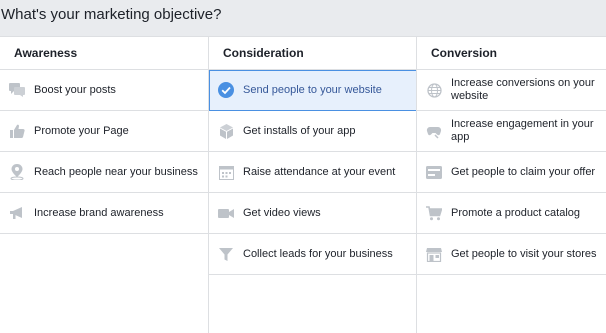 The image size is (606, 333). I want to click on offer-icon, so click(434, 172).